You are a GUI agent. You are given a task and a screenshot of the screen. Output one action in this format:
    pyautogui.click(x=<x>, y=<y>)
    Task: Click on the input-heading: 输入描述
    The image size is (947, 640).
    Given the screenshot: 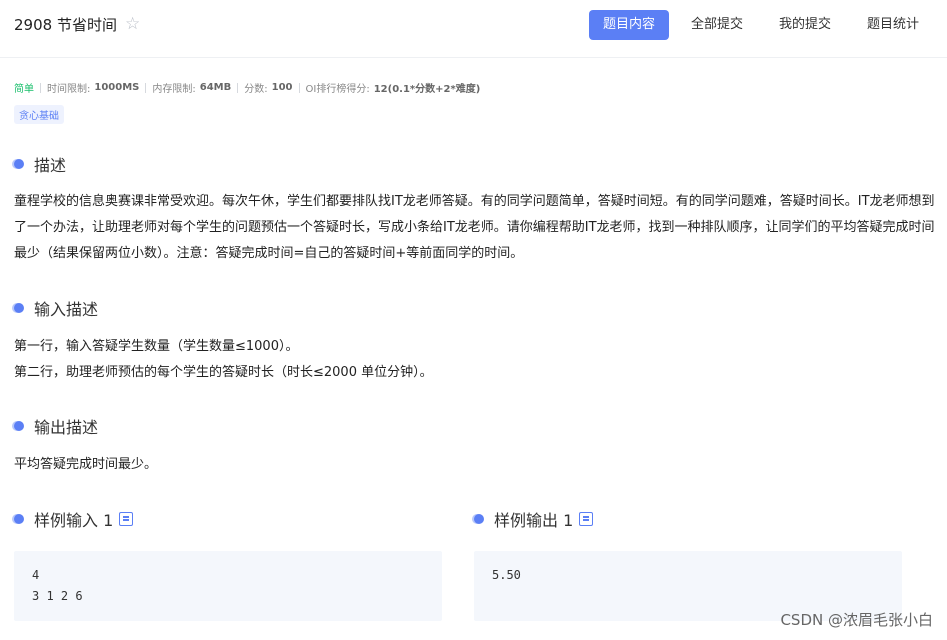 What is the action you would take?
    pyautogui.click(x=56, y=308)
    